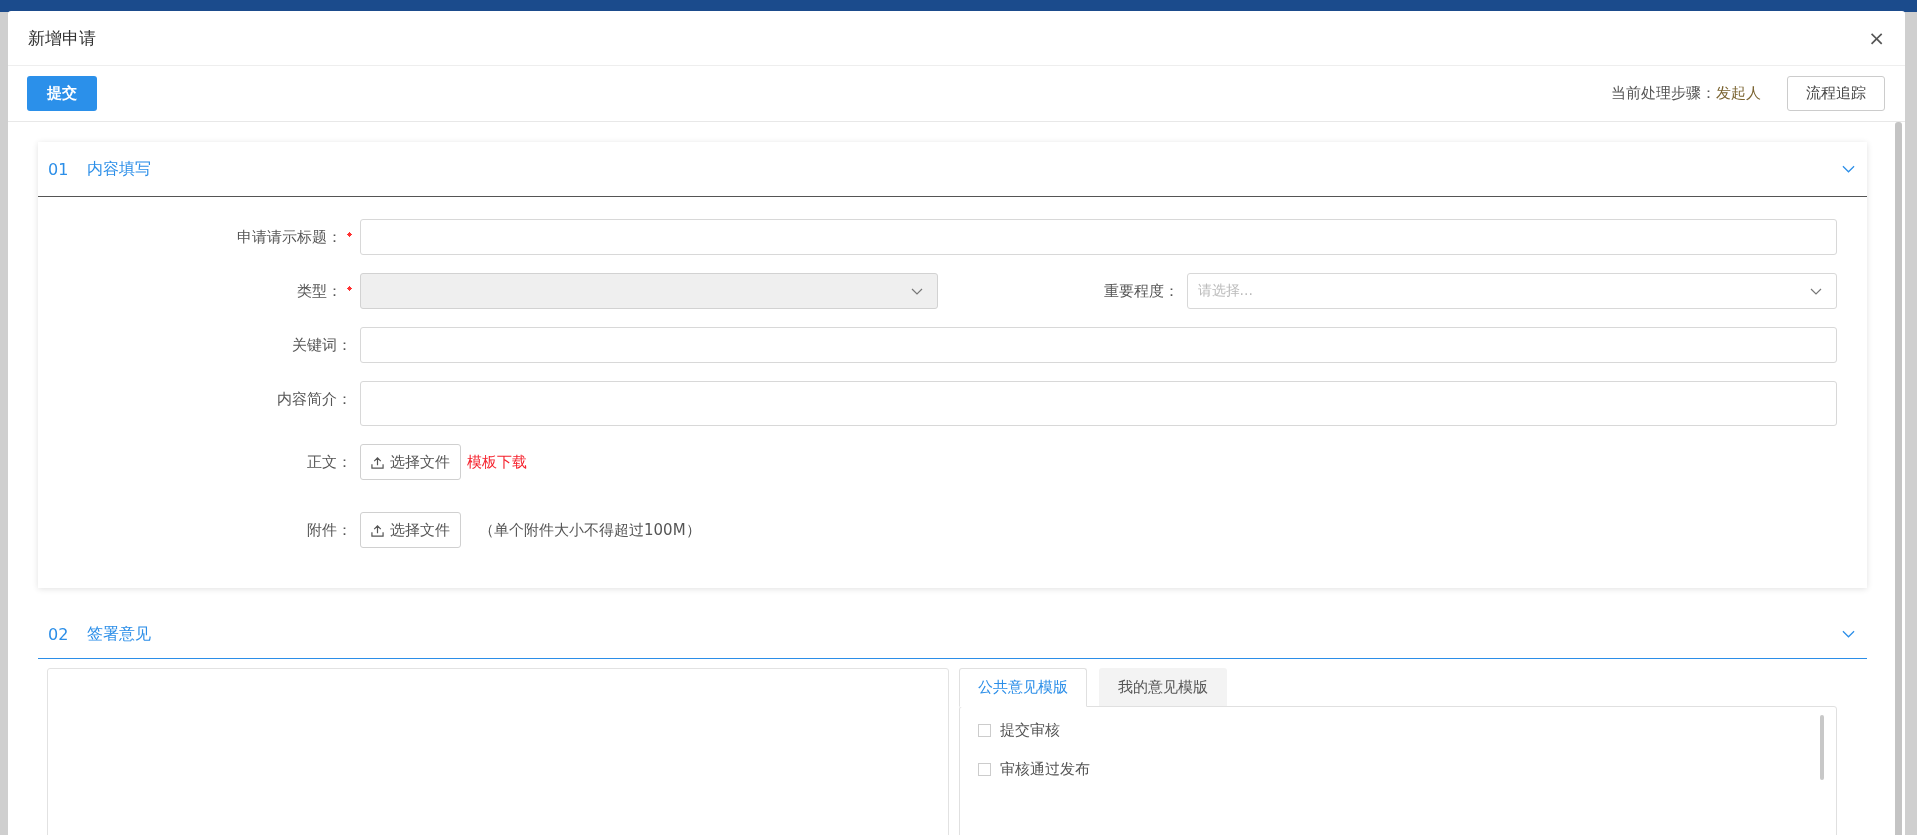  What do you see at coordinates (498, 751) in the screenshot?
I see `opinion-text-area` at bounding box center [498, 751].